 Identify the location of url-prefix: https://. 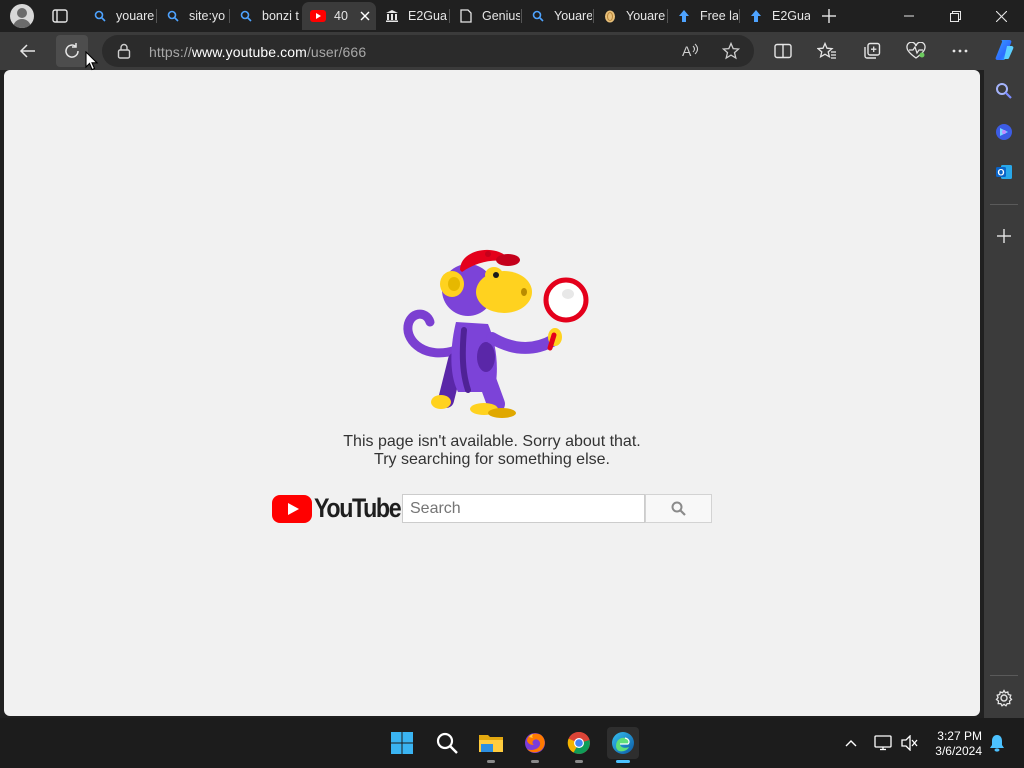
(170, 52).